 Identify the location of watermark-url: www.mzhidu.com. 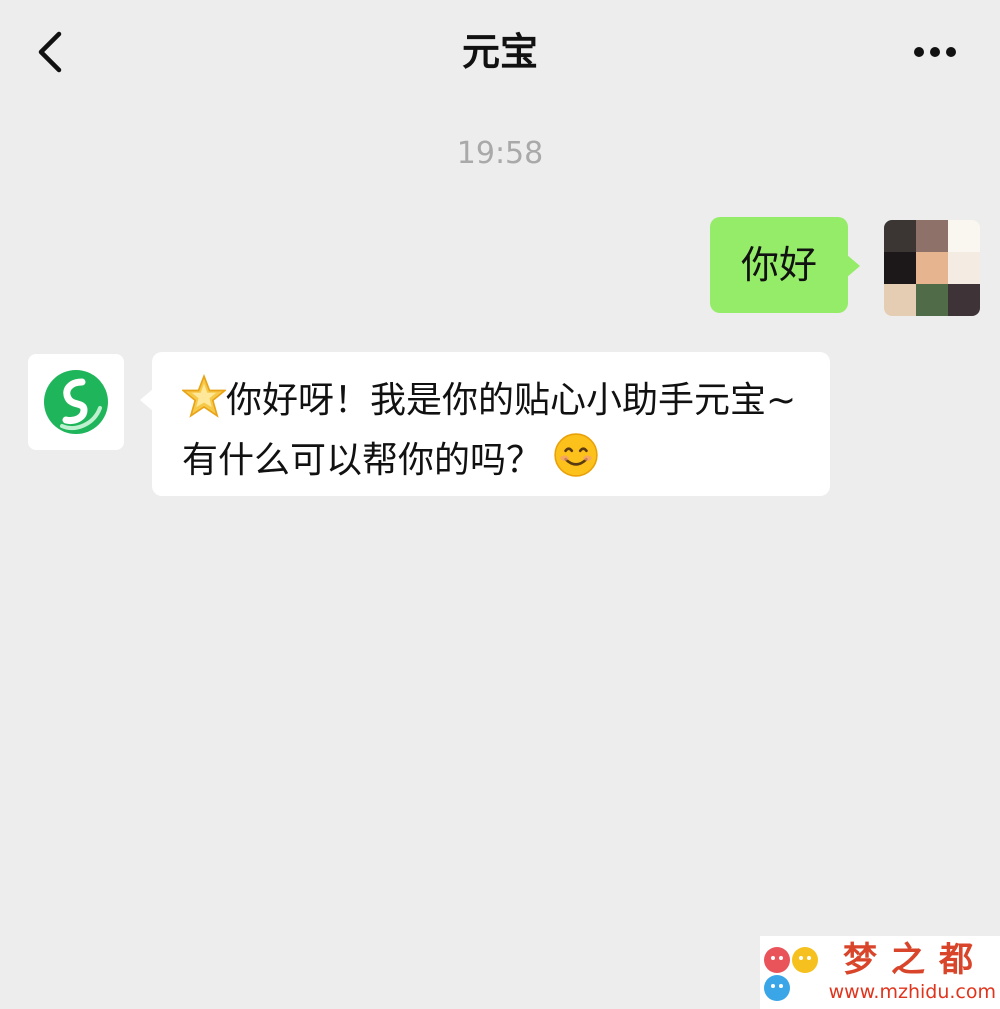
(912, 992).